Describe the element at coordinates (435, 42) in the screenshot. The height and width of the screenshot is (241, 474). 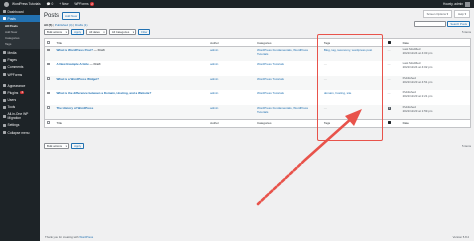
I see `col-date: Date` at that location.